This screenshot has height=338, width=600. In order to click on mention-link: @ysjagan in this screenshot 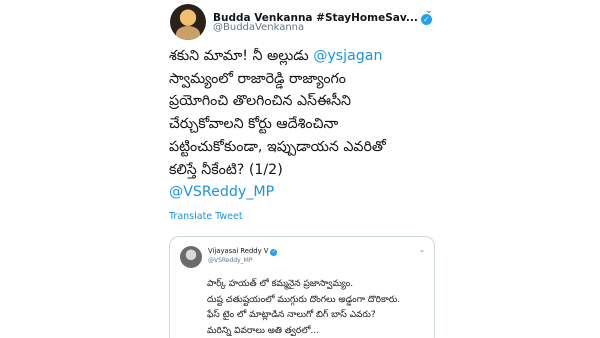, I will do `click(347, 56)`.